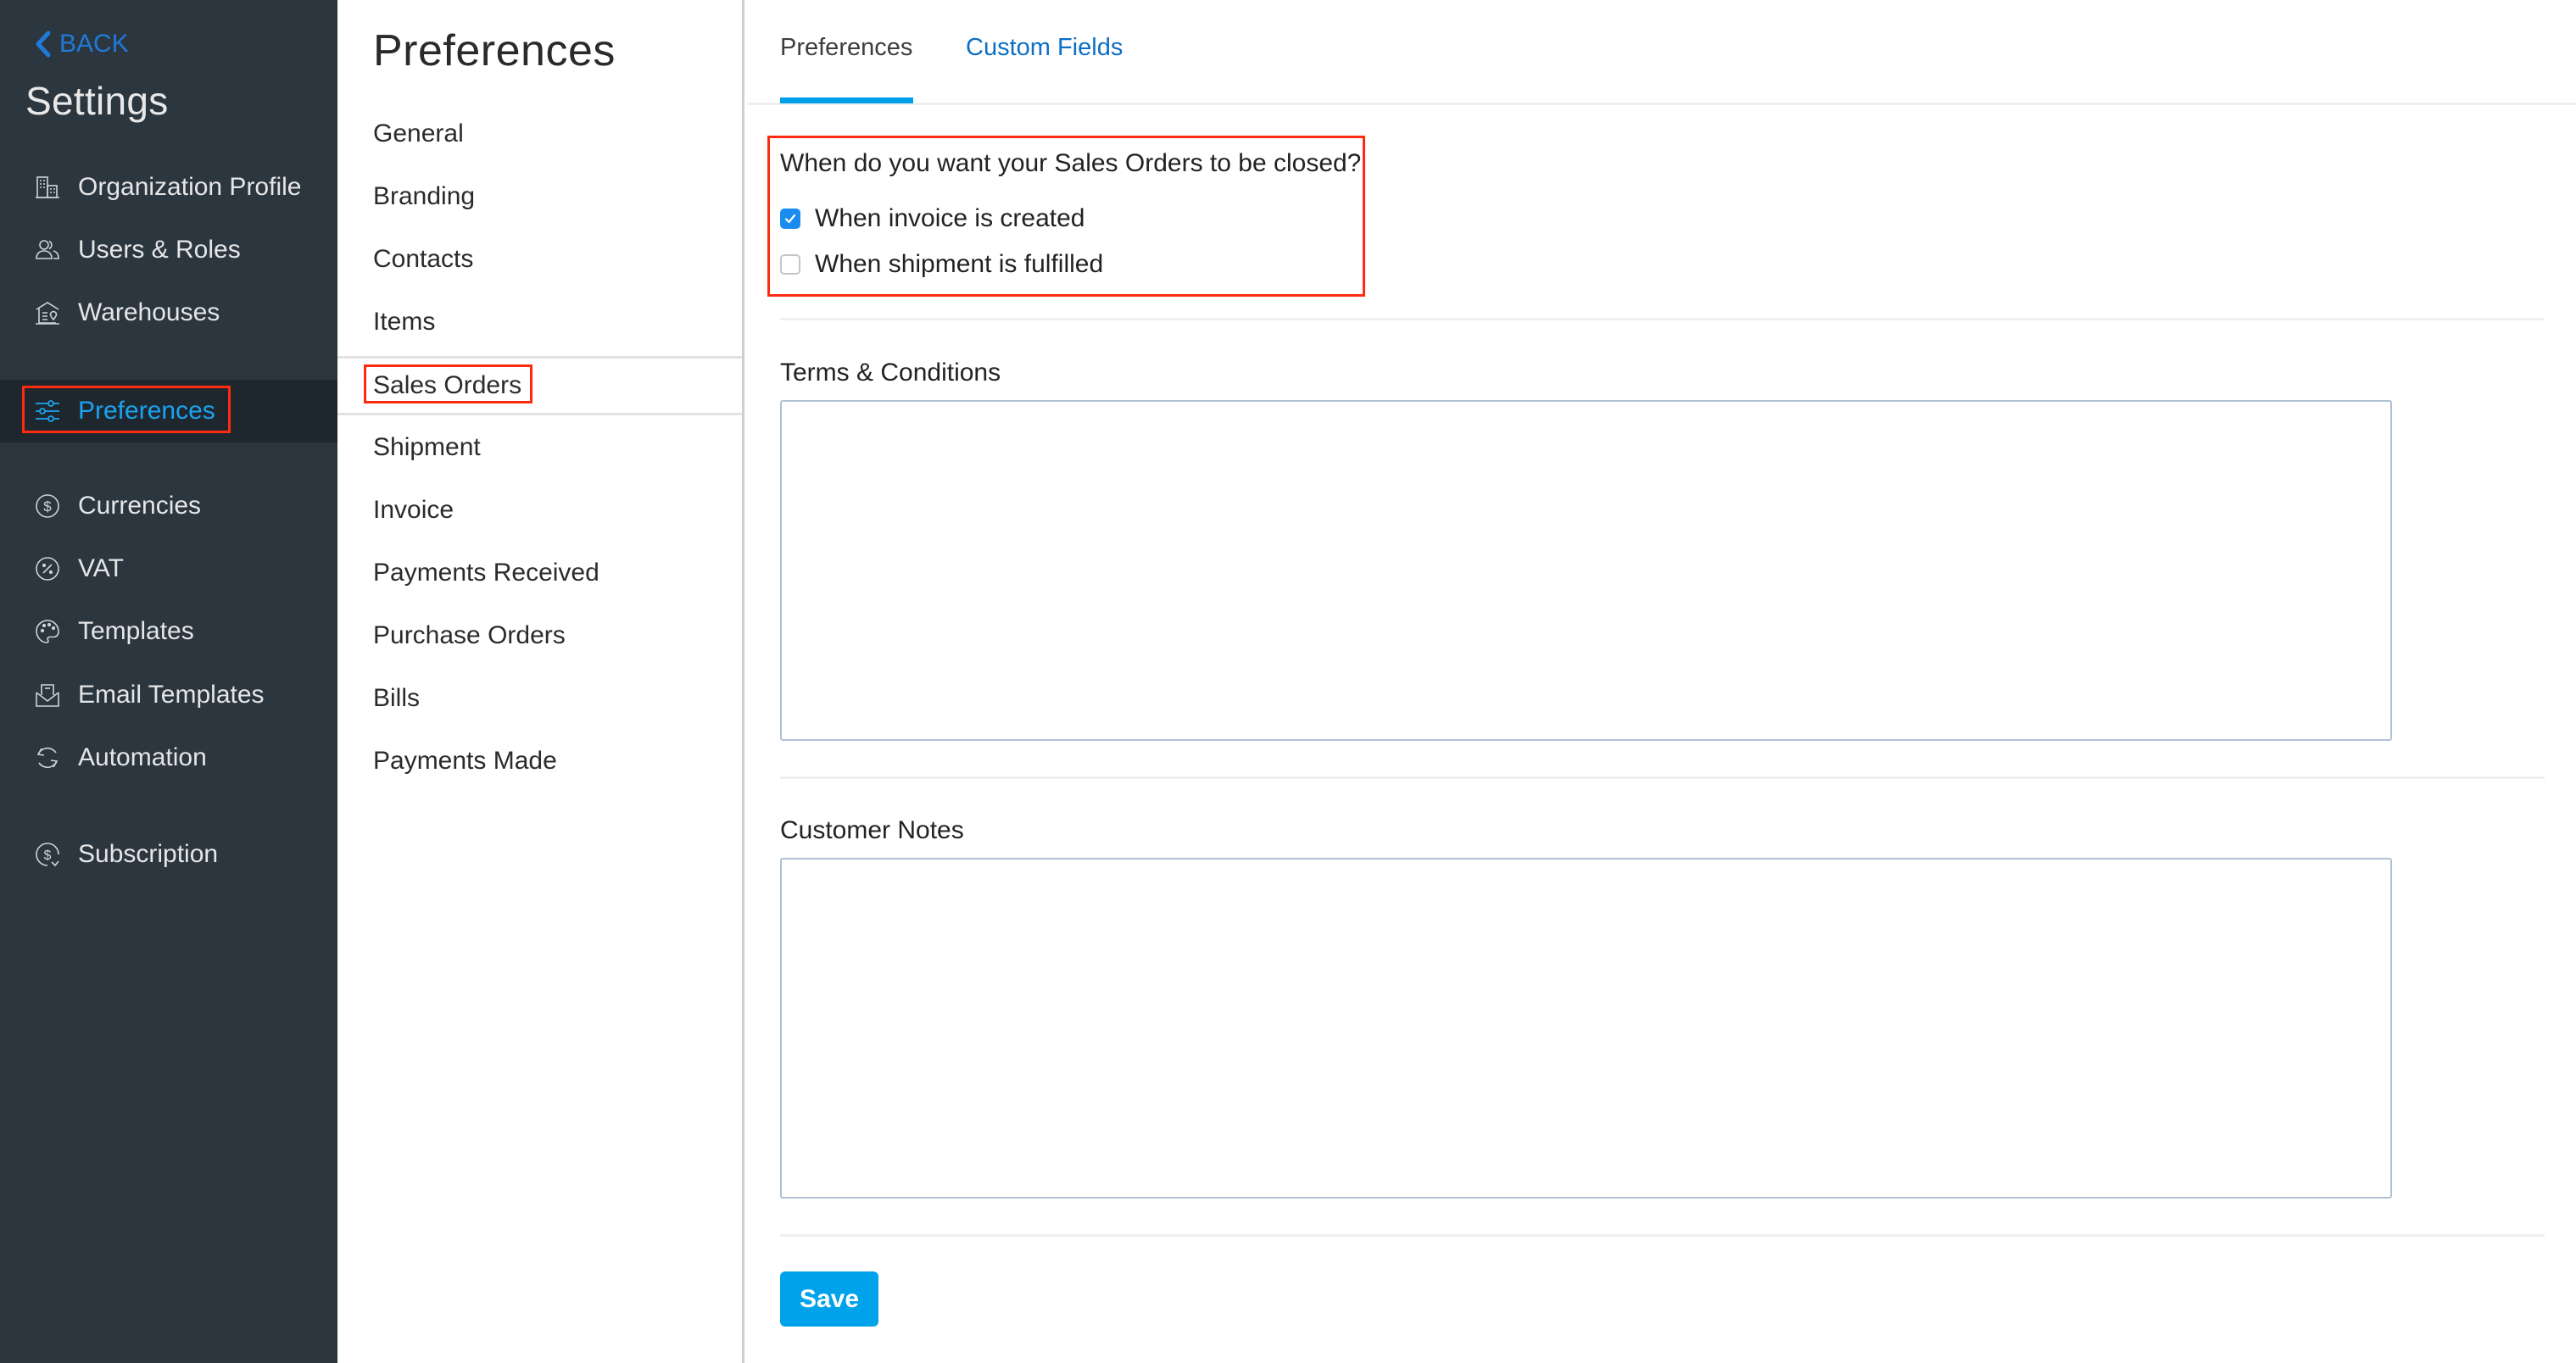 The width and height of the screenshot is (2576, 1363). Describe the element at coordinates (539, 259) in the screenshot. I see `submenu-item-contacts: Contacts` at that location.